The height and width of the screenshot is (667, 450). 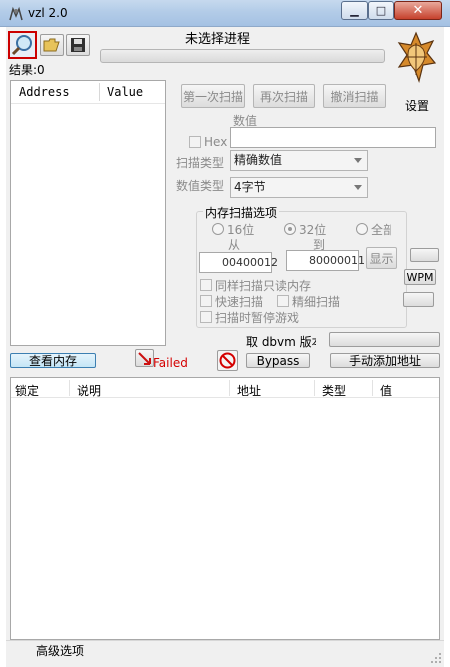 What do you see at coordinates (170, 363) in the screenshot?
I see `failed-status-text: Failed` at bounding box center [170, 363].